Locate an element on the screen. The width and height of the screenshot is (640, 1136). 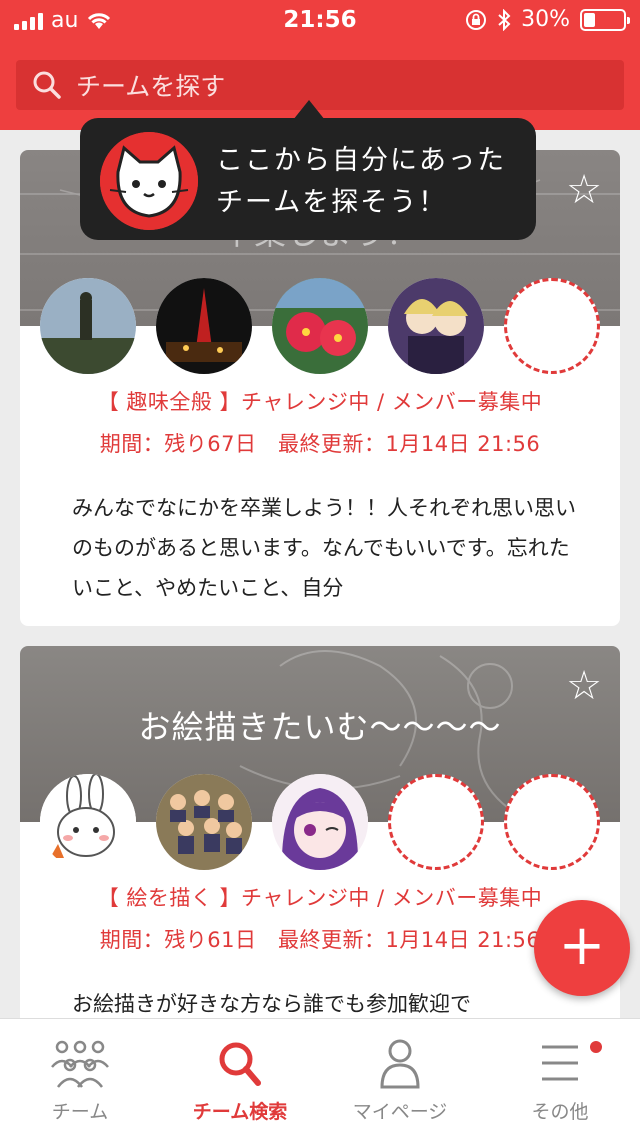
tooltip-message: ここから自分にあった チームを探そう！ is located at coordinates (361, 182).